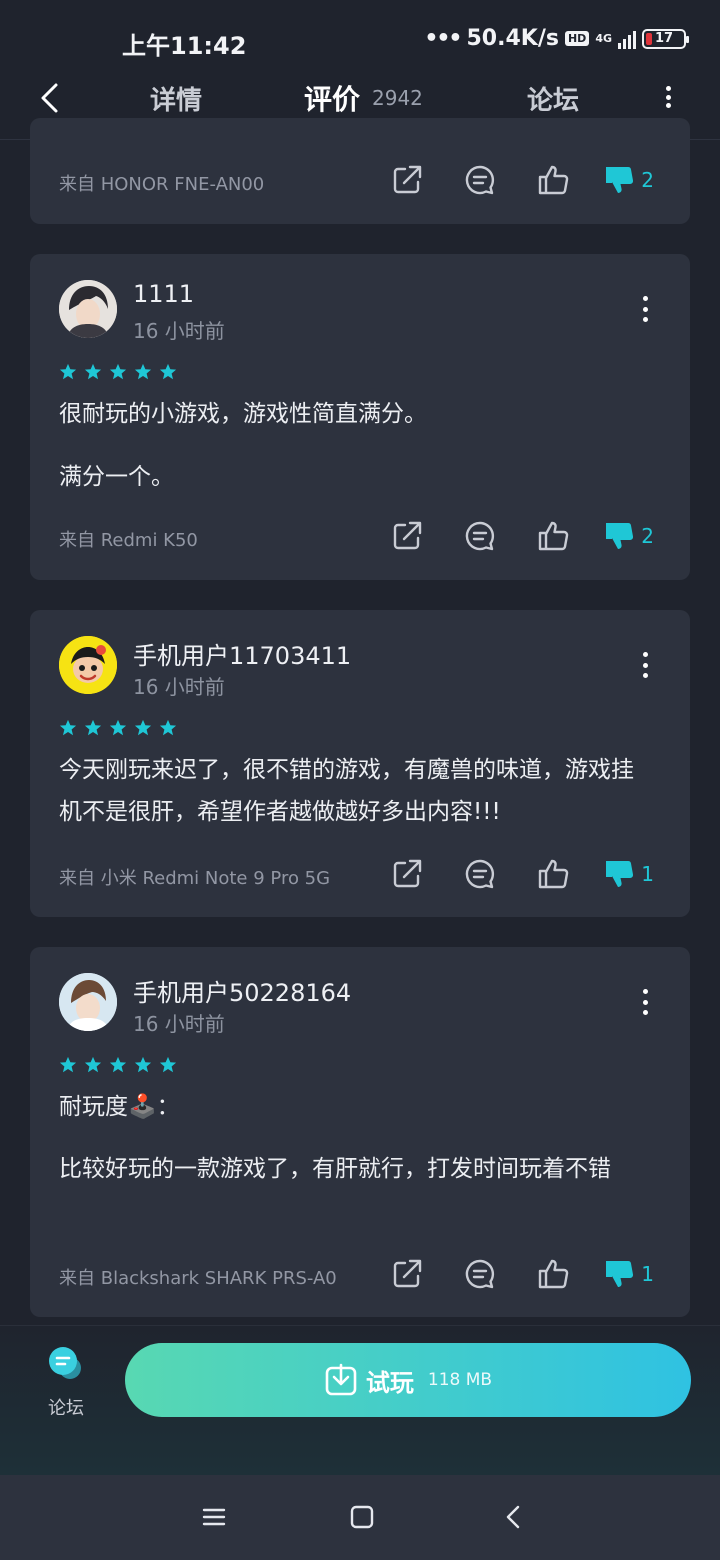 This screenshot has height=1560, width=720. I want to click on recents-button, so click(214, 1517).